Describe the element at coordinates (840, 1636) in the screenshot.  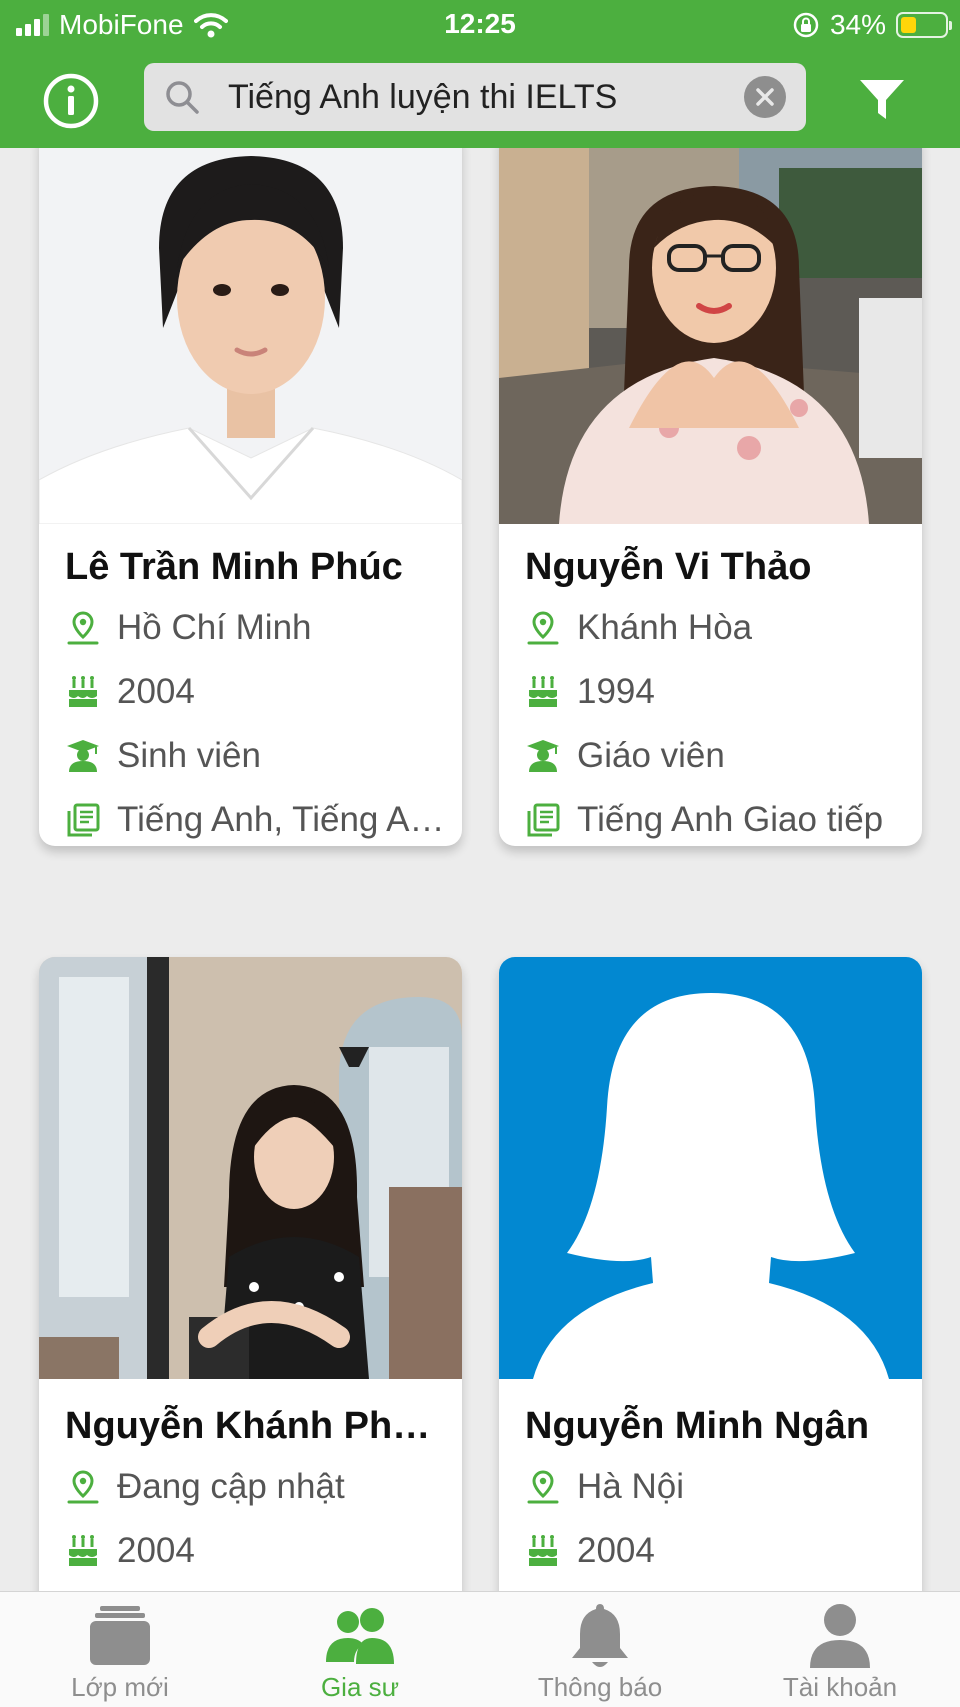
I see `user-icon` at that location.